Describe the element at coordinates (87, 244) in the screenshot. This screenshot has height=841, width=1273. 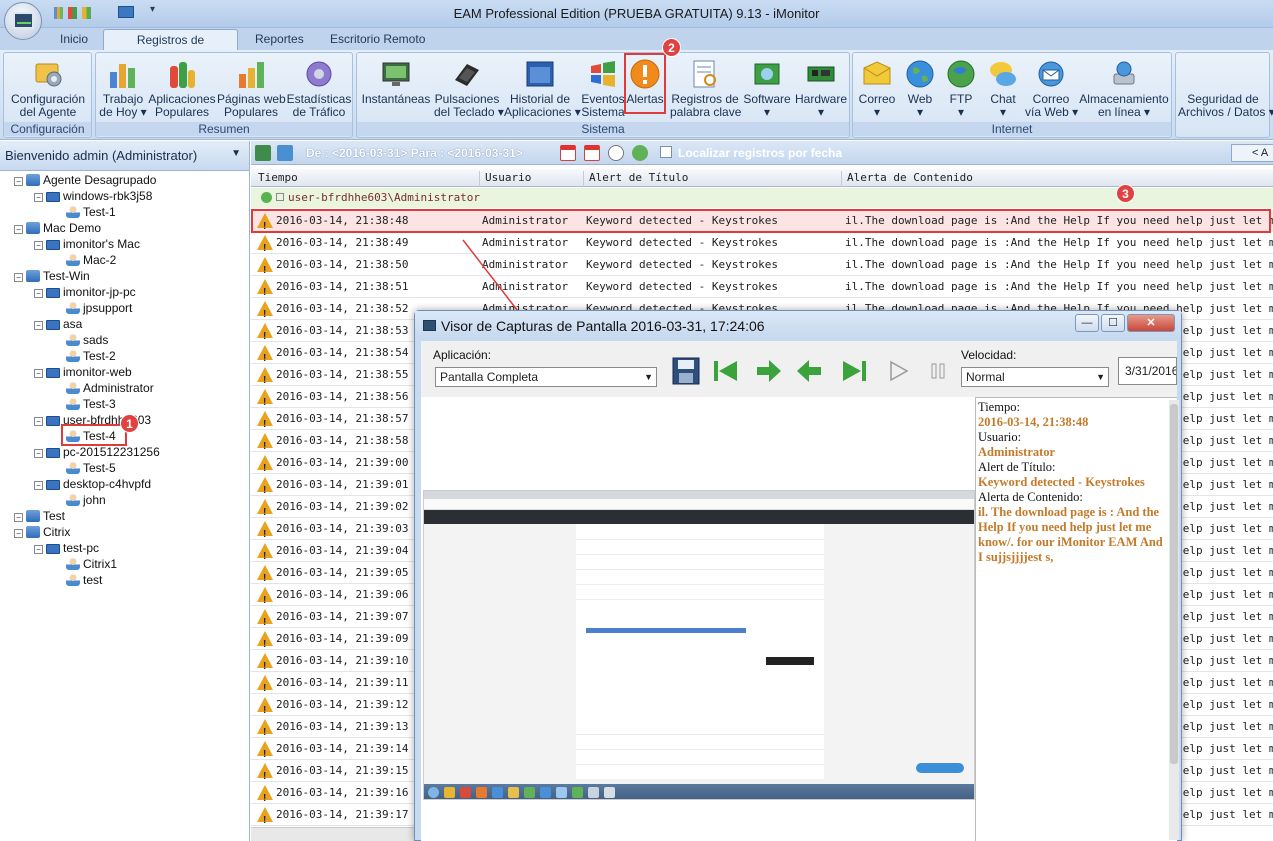
I see `tree-node: − imonitor's Mac` at that location.